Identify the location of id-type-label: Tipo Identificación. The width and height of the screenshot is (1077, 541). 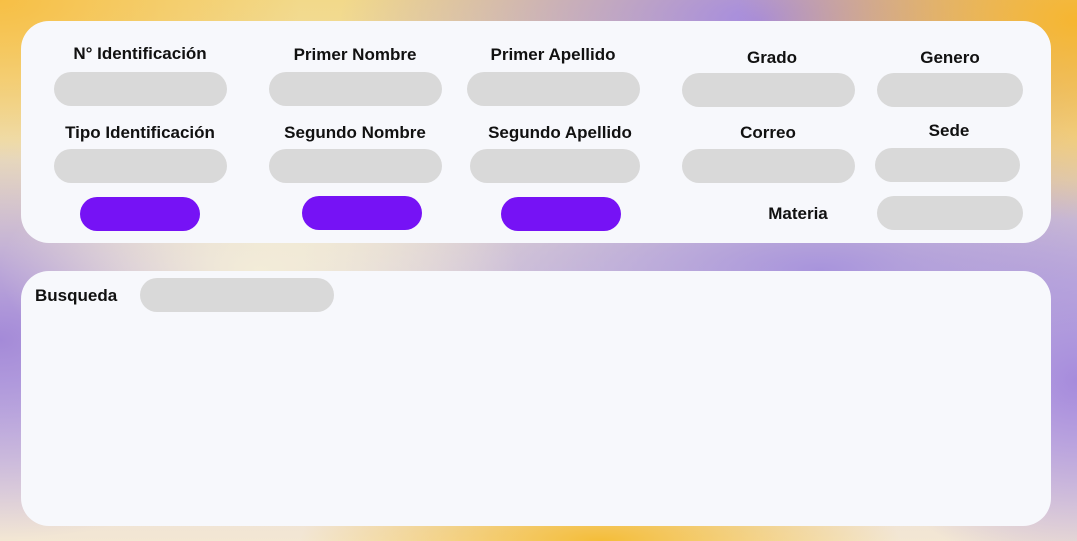
(140, 132).